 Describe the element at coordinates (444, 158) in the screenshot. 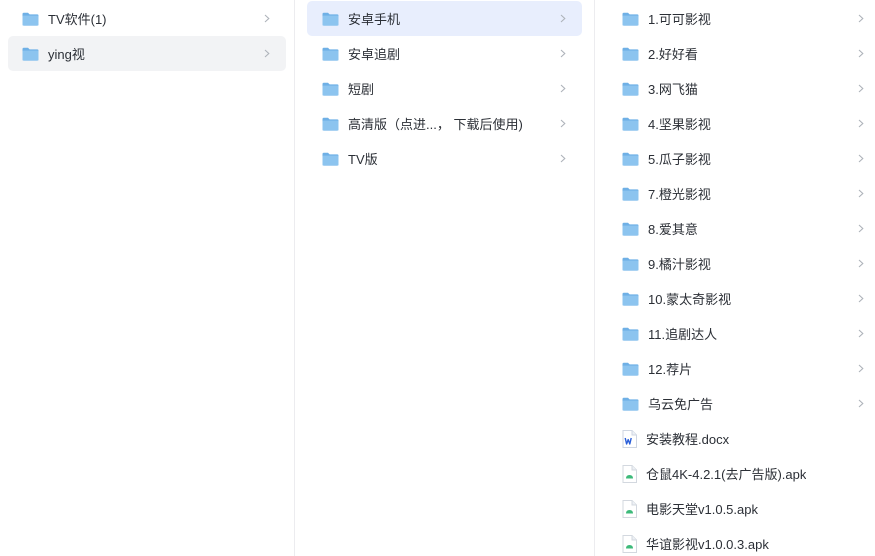

I see `folder-row: TV版` at that location.